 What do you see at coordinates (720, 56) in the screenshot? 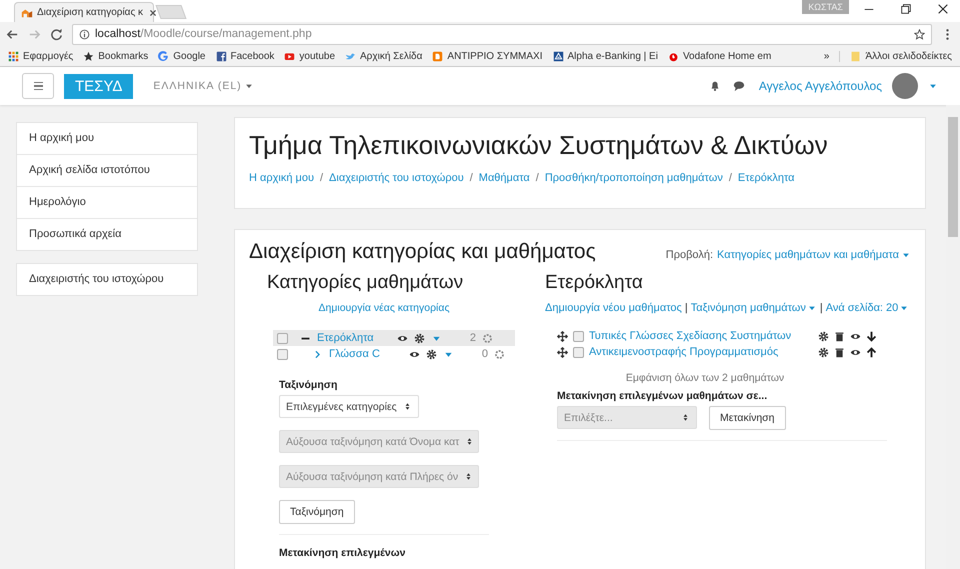
I see `bookmark: Vodafone Home em` at bounding box center [720, 56].